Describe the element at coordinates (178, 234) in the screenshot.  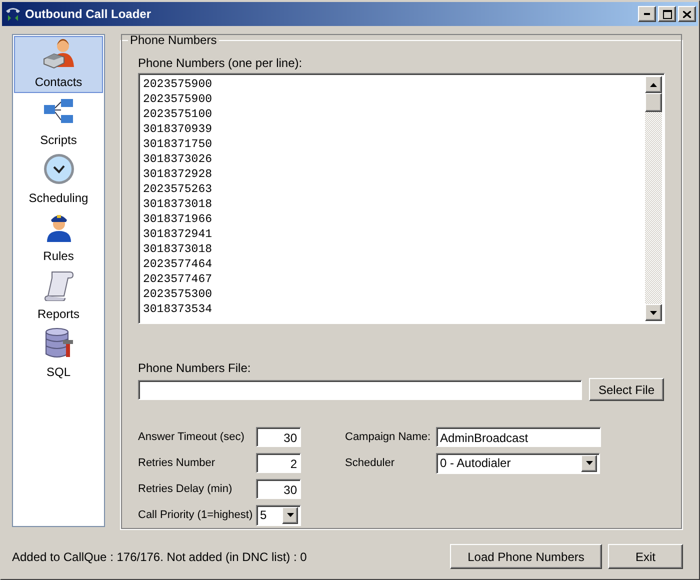
I see `phone-number: 3018372941` at that location.